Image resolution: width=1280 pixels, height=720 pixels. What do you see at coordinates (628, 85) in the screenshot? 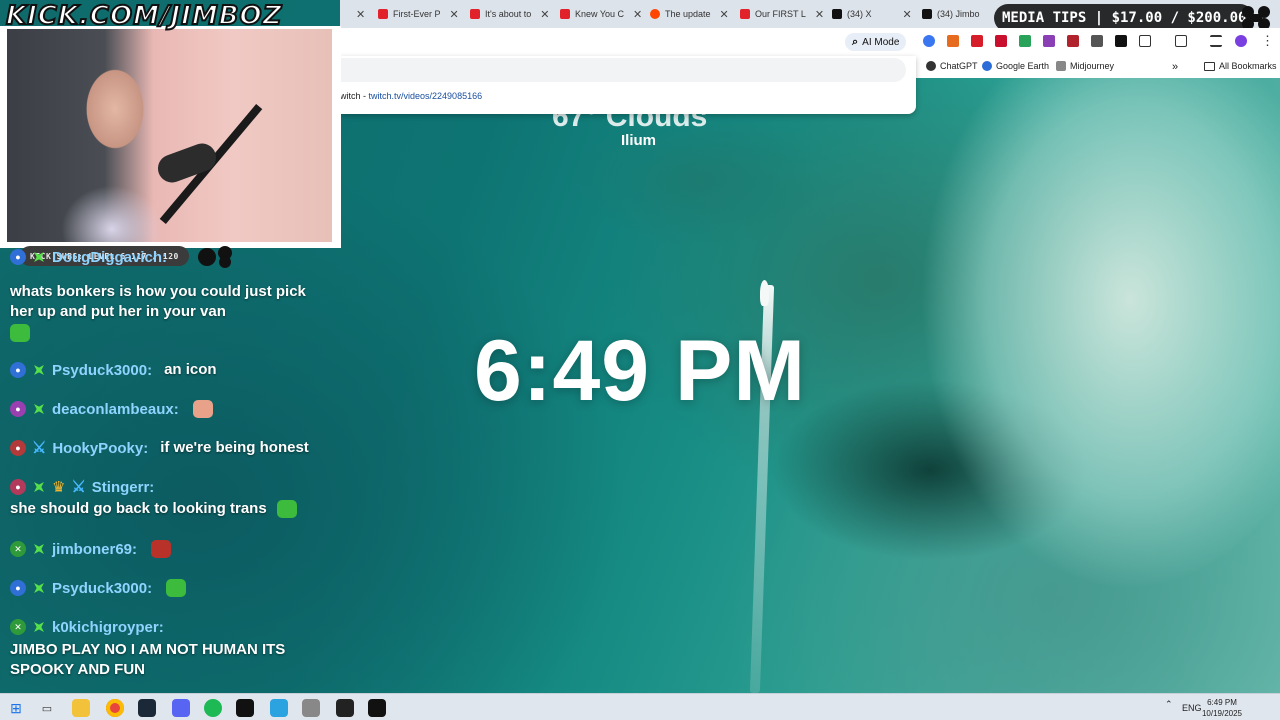
I see `omnibox-dropdown: witch - twitch.tv/videos/2249085166` at bounding box center [628, 85].